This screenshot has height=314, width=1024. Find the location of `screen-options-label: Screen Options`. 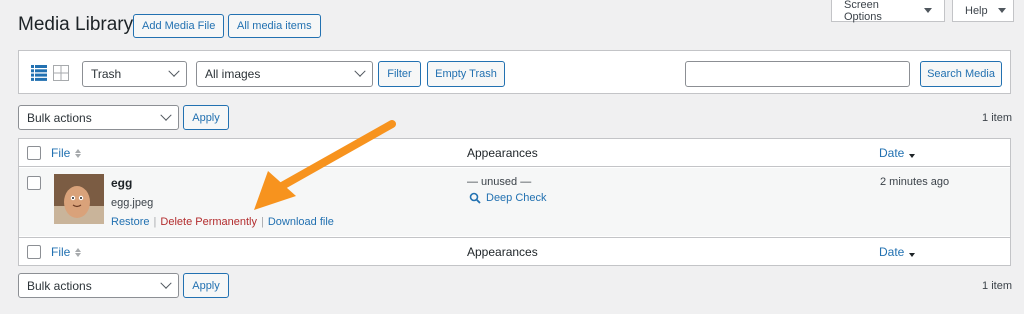

screen-options-label: Screen Options is located at coordinates (863, 11).